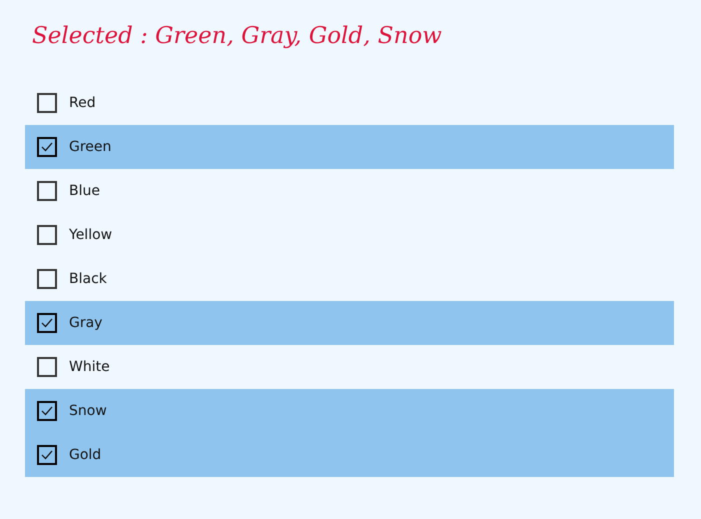  What do you see at coordinates (349, 103) in the screenshot?
I see `list-item: Red` at bounding box center [349, 103].